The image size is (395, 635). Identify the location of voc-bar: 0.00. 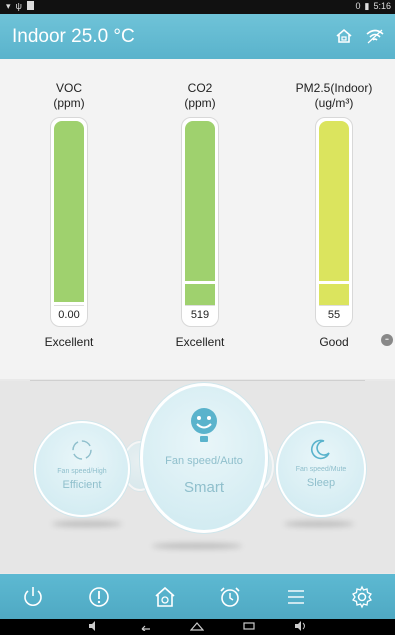
(69, 222).